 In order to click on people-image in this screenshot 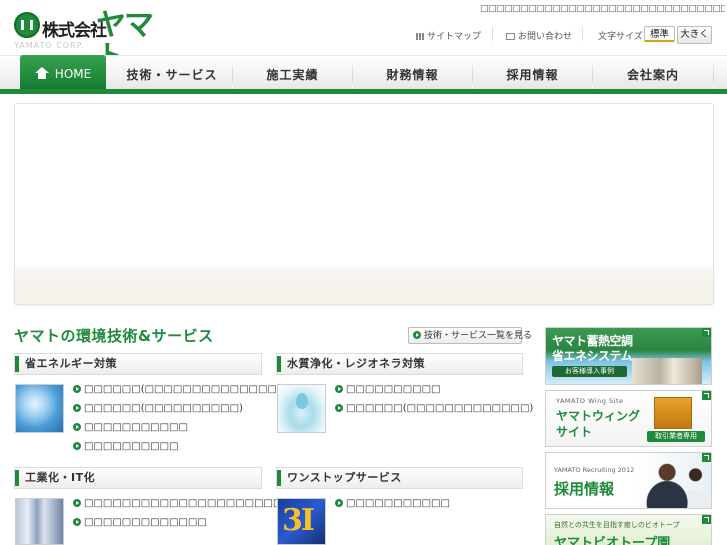, I will do `click(677, 482)`.